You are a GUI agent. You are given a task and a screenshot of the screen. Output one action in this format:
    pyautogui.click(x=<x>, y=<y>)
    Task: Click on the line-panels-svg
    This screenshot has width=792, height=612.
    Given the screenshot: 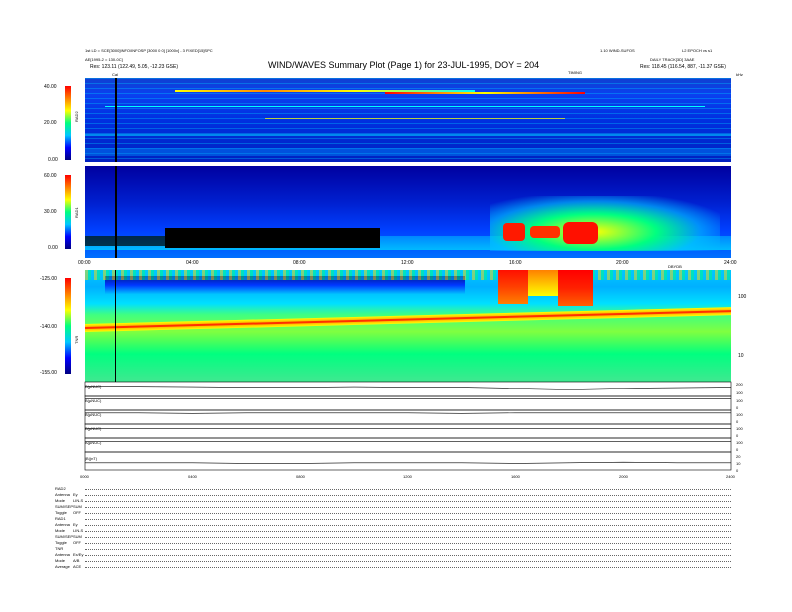 What is the action you would take?
    pyautogui.click(x=408, y=426)
    